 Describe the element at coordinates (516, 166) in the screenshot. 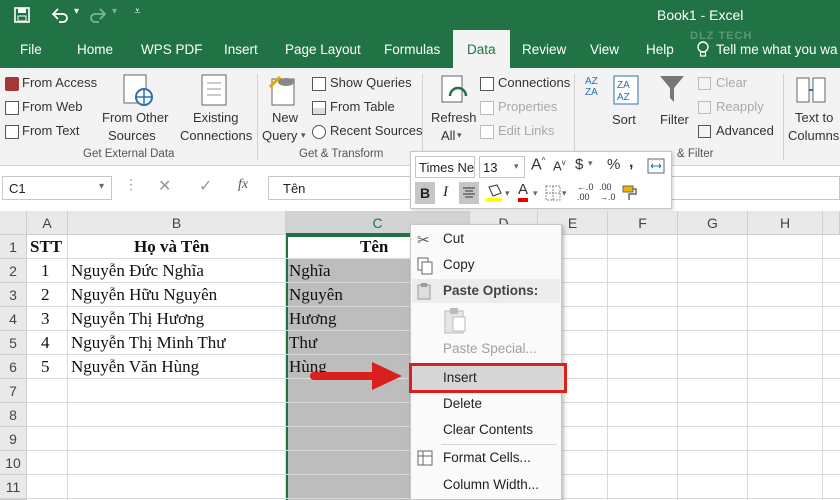

I see `font-size-dropdown-icon: ▾` at that location.